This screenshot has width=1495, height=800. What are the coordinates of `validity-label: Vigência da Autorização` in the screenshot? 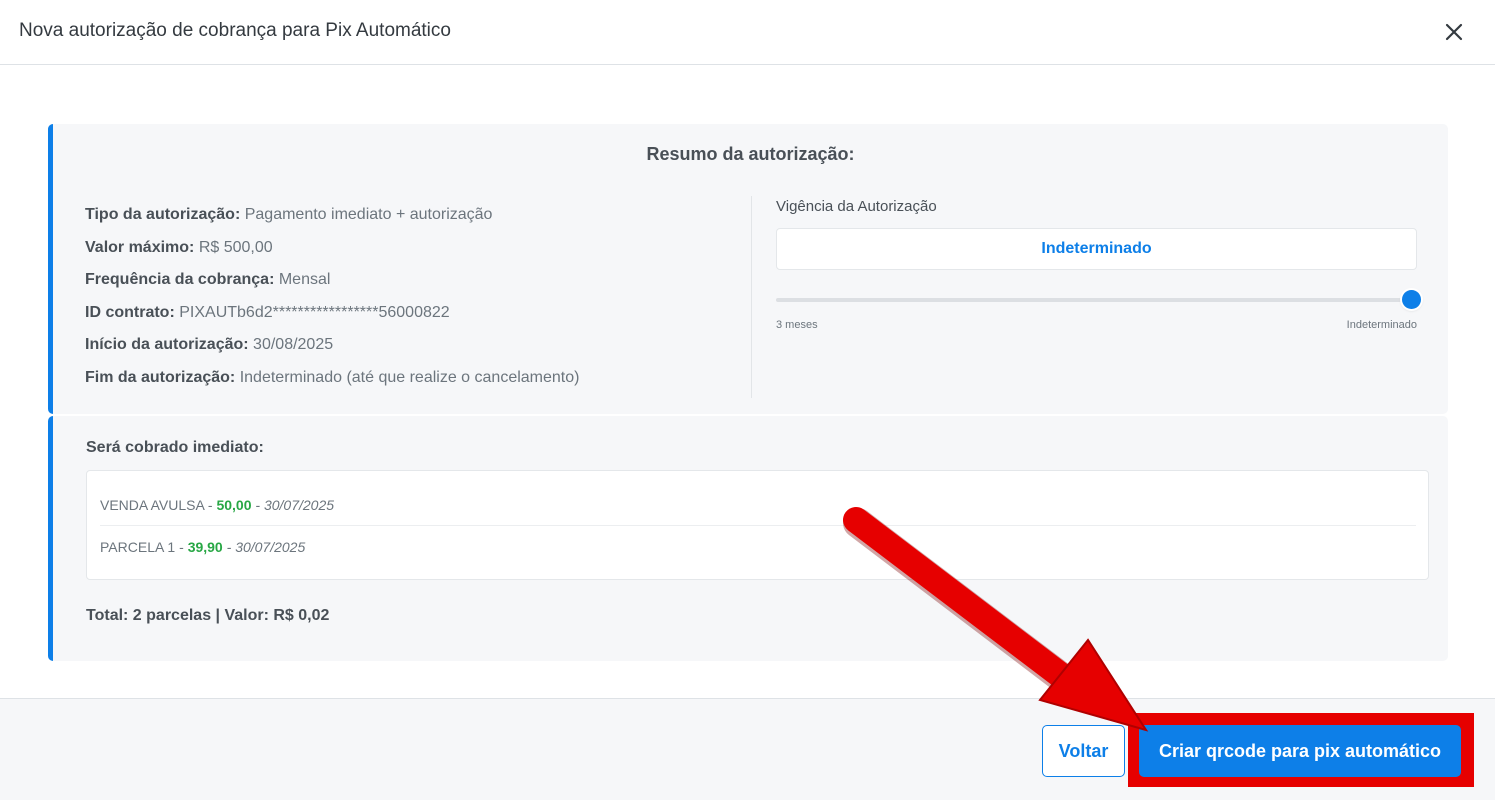 It's located at (856, 206).